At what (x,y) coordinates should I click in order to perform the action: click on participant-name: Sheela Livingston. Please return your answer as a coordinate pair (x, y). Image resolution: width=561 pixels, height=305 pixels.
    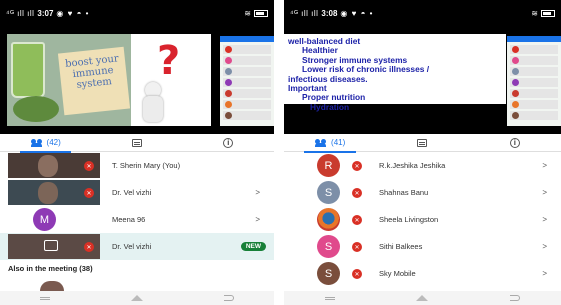
    Looking at the image, I should click on (409, 219).